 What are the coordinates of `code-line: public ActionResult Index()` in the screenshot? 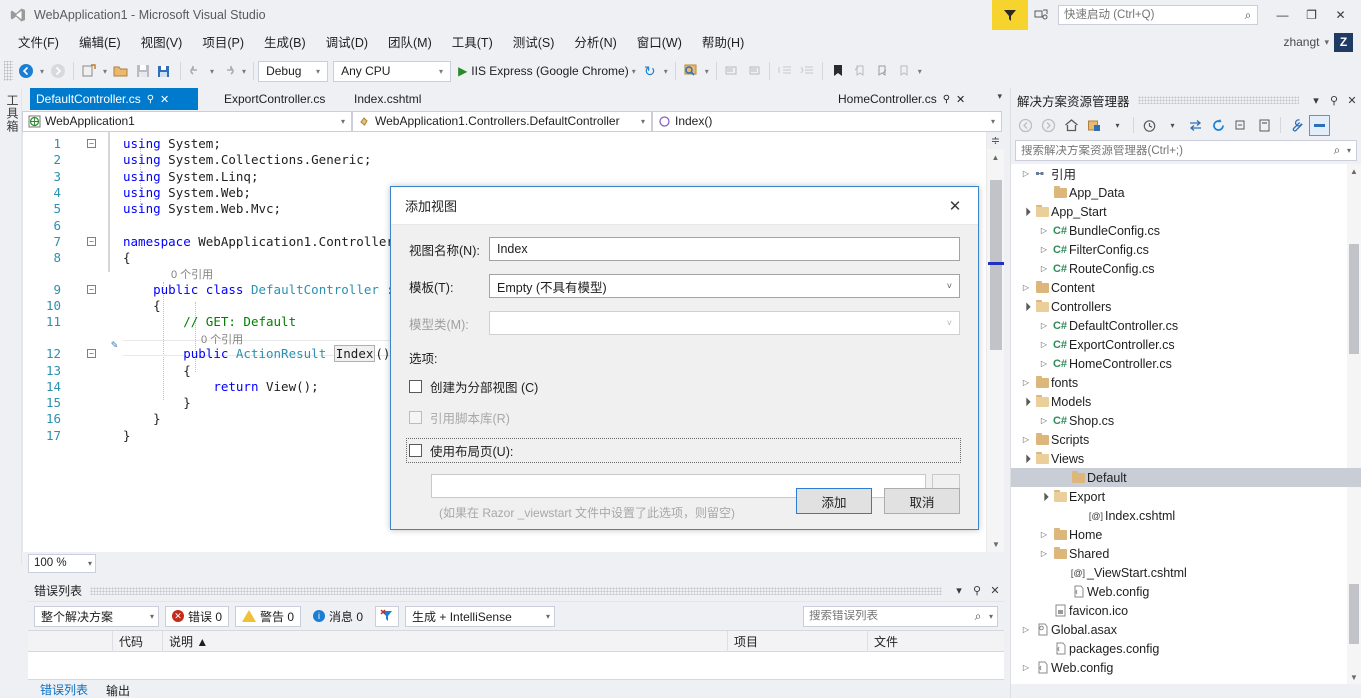 It's located at (256, 354).